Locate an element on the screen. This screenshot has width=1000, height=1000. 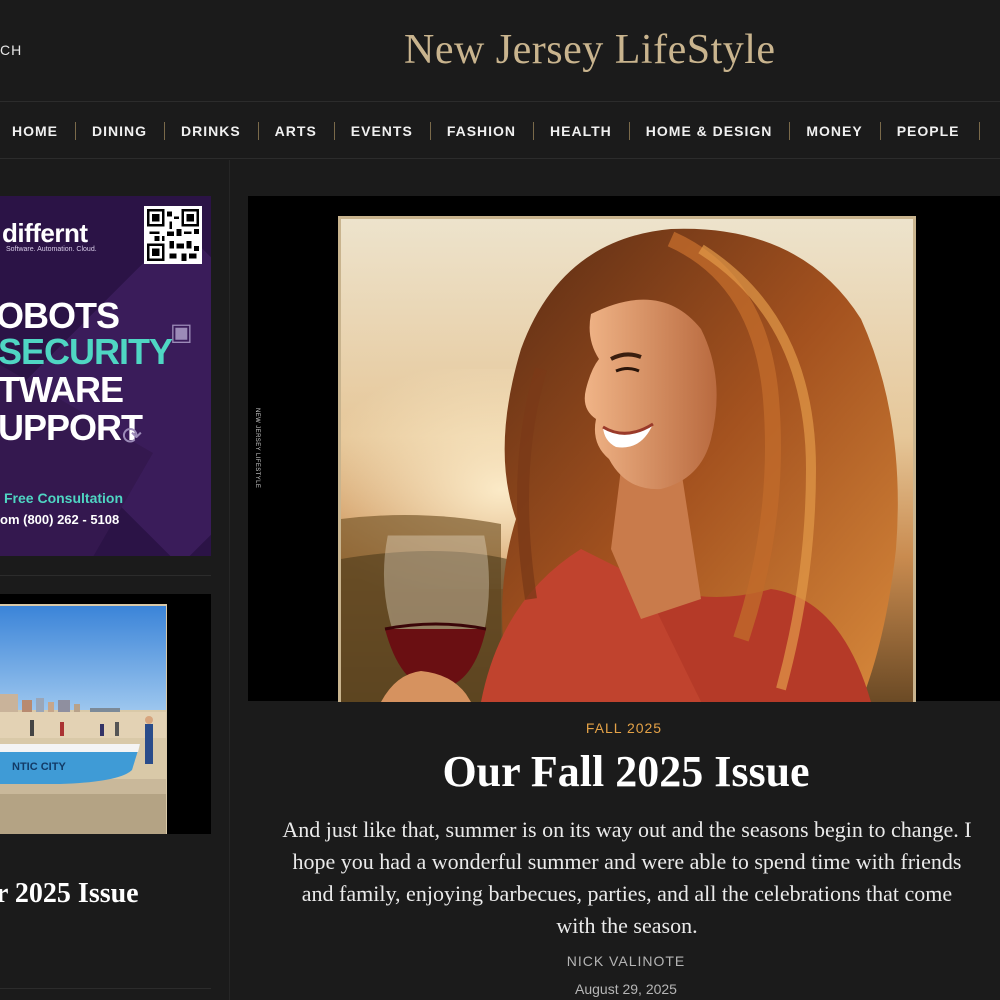
ad-line: UPPORT is located at coordinates (71, 427).